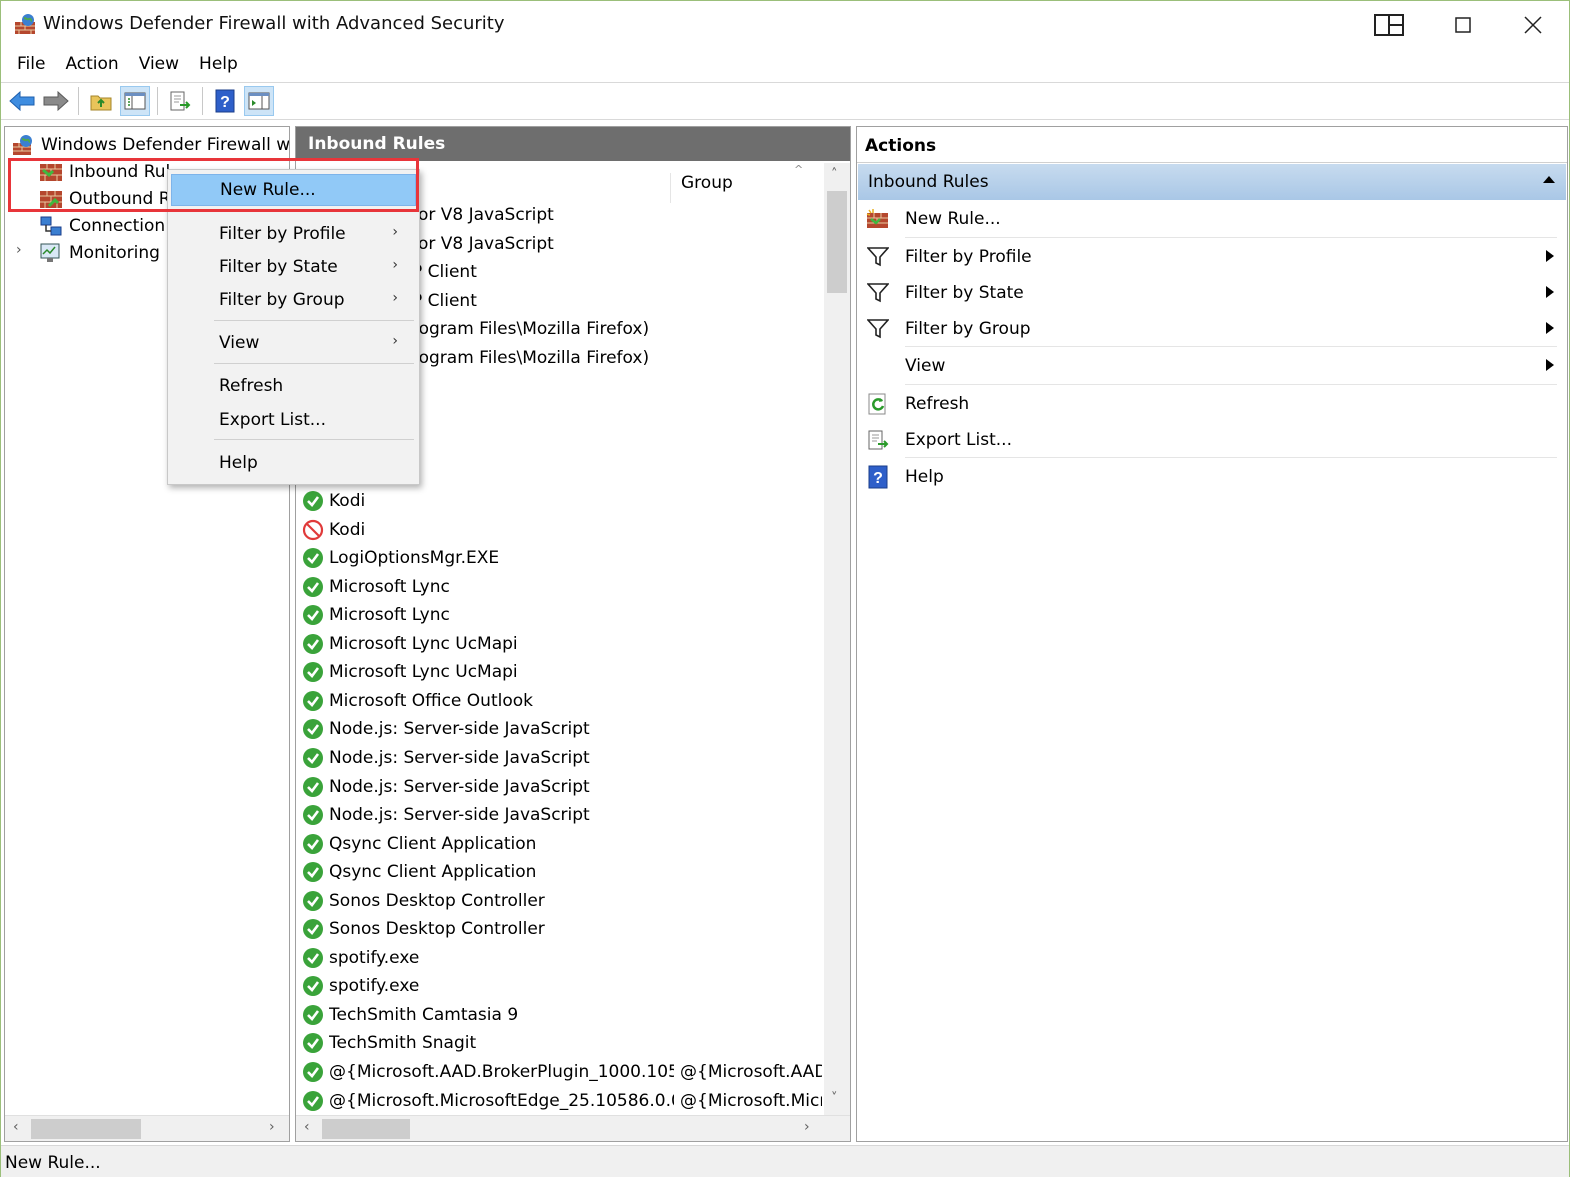 This screenshot has height=1177, width=1570. I want to click on new-rule-icon, so click(877, 218).